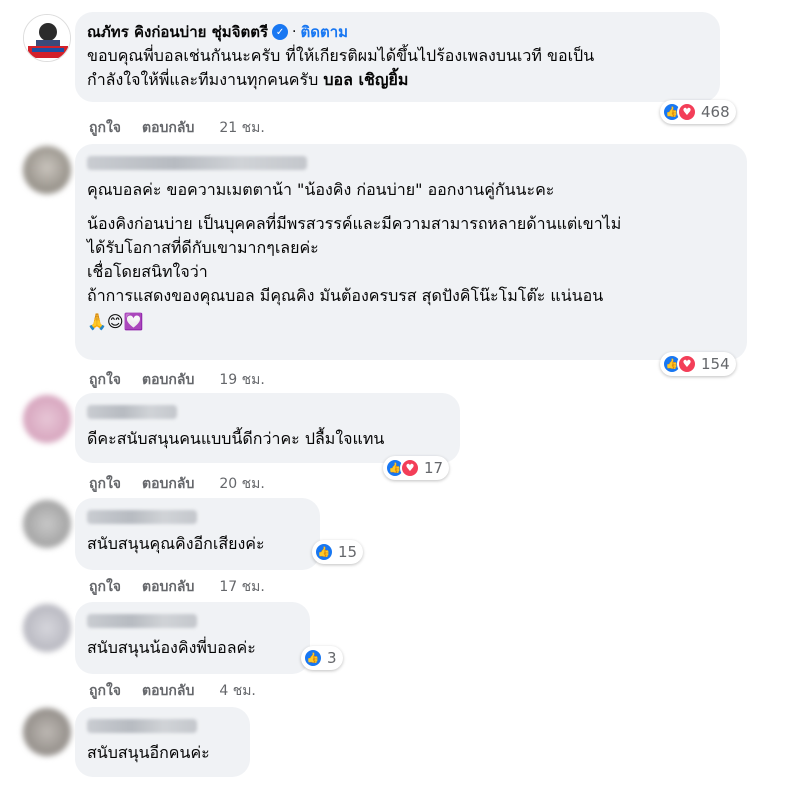  I want to click on comment-bubble: สนับสนุนน้องคิงพี่บอลค่ะ, so click(192, 638).